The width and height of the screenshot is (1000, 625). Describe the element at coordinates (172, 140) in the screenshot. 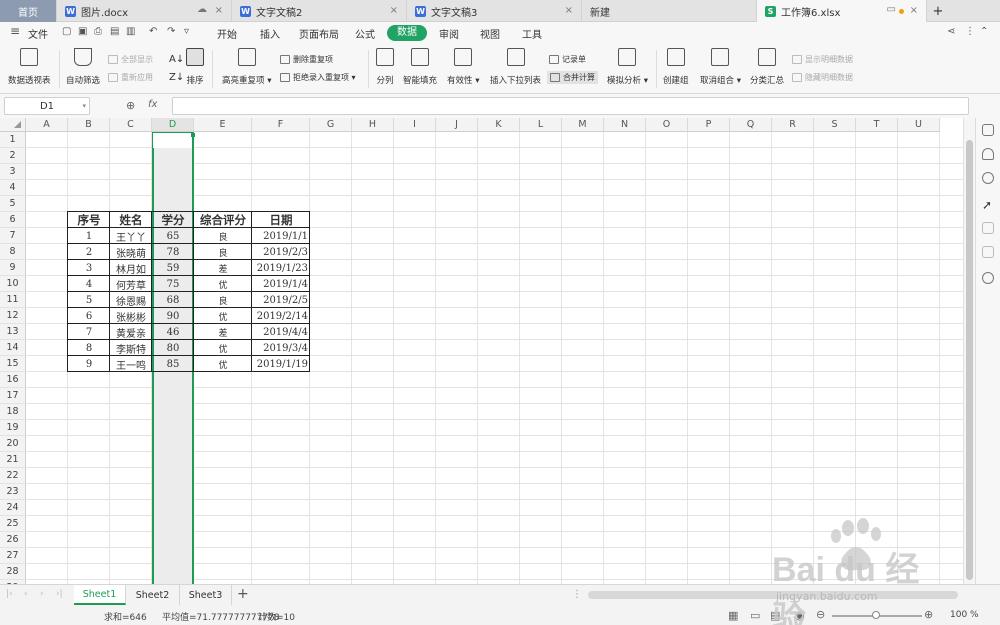

I see `active-cell` at that location.